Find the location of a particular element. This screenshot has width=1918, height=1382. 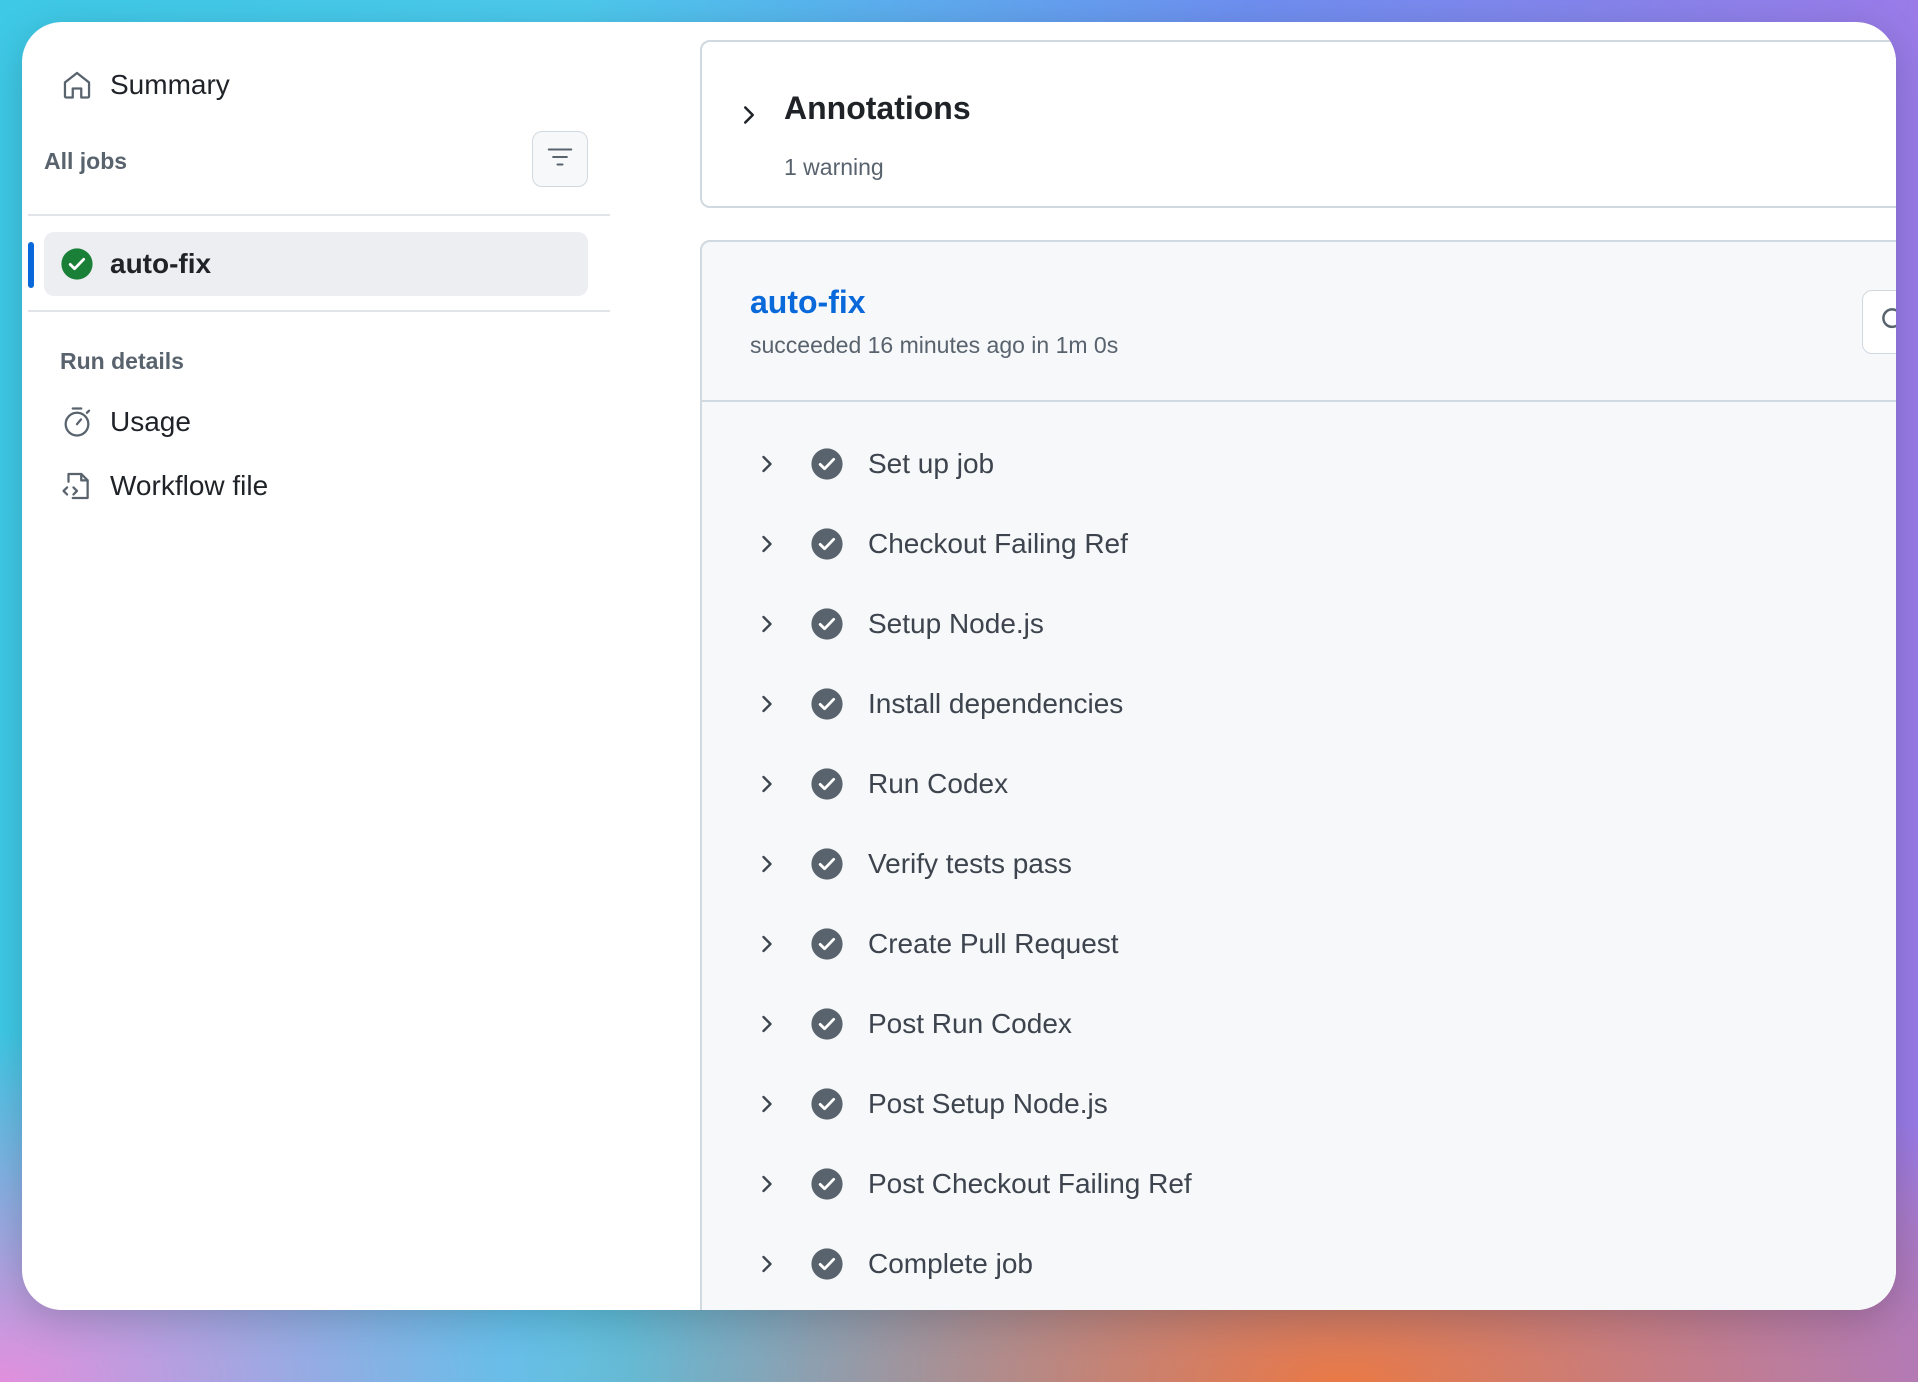

job-step: Checkout Failing Ref is located at coordinates (1299, 544).